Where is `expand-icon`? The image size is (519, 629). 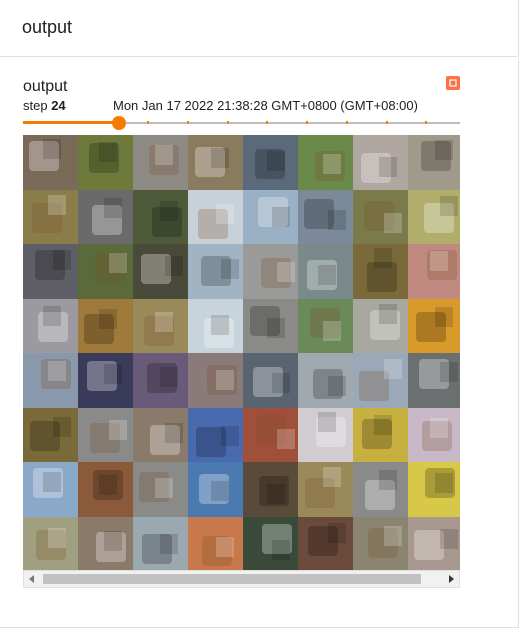
expand-icon is located at coordinates (453, 83).